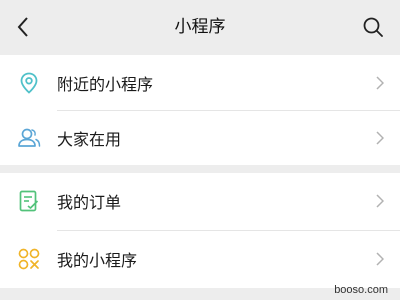  What do you see at coordinates (105, 84) in the screenshot?
I see `list-item-label: 附近的小程序` at bounding box center [105, 84].